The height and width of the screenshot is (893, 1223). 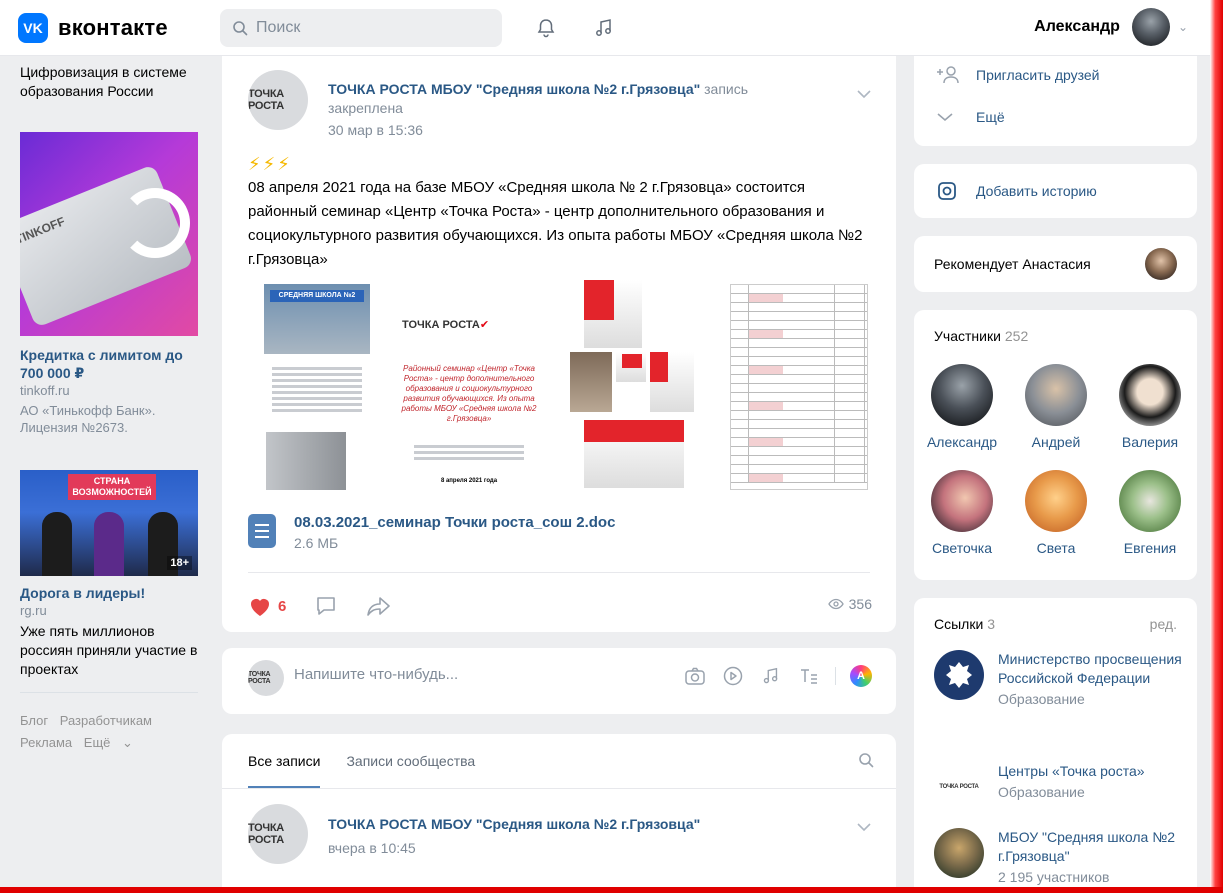 What do you see at coordinates (1055, 117) in the screenshot?
I see `more-actions-button: Ещё` at bounding box center [1055, 117].